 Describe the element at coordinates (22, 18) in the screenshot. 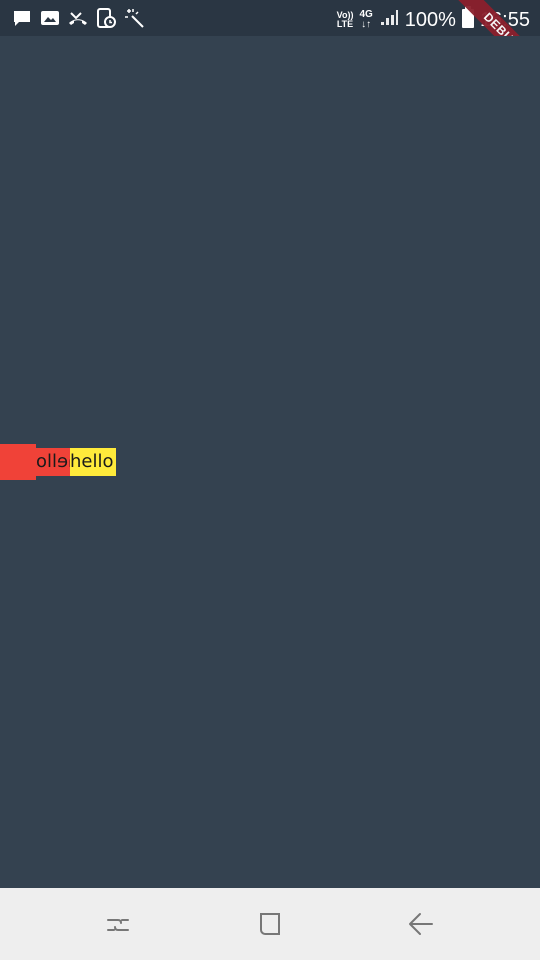

I see `message-icon` at that location.